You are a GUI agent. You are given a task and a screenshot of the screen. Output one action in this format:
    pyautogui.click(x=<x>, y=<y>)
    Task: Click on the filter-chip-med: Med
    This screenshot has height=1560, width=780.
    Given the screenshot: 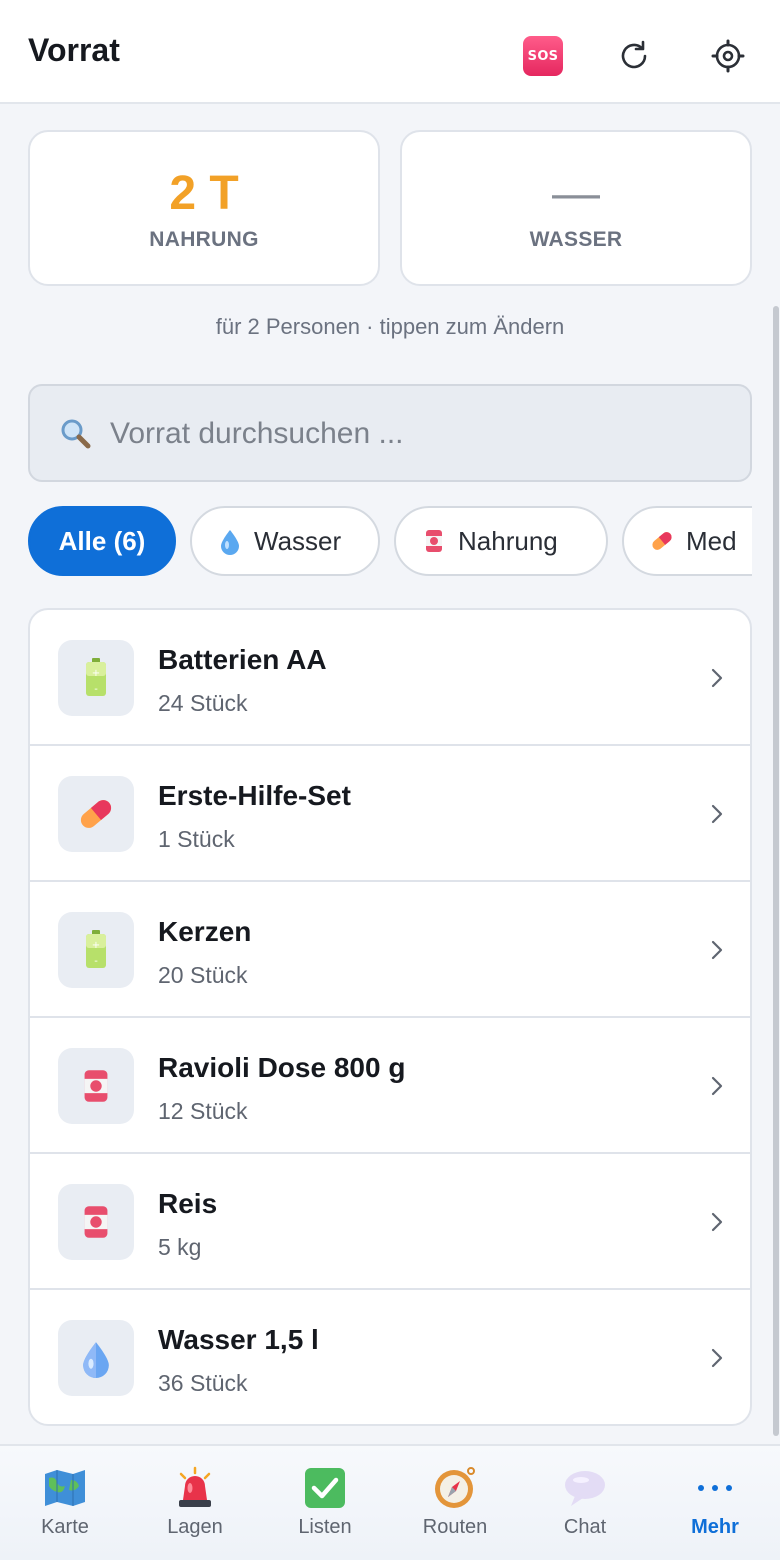 What is the action you would take?
    pyautogui.click(x=687, y=541)
    